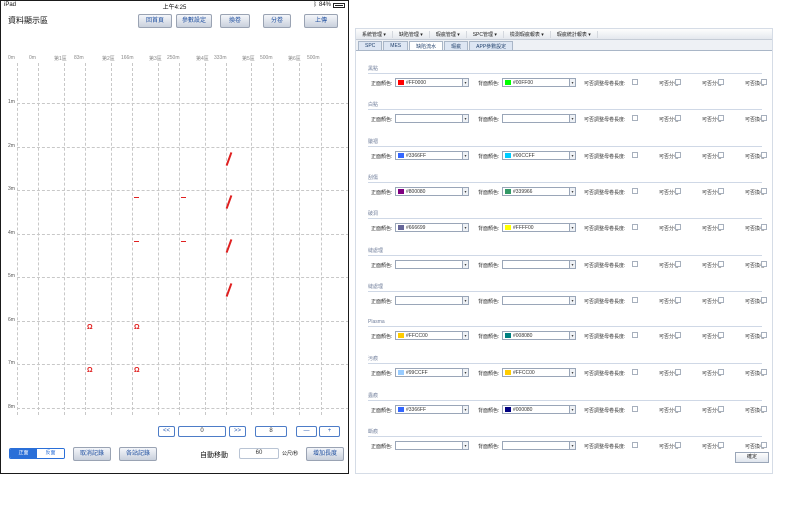  What do you see at coordinates (155, 21) in the screenshot?
I see `home-button: 回首頁` at bounding box center [155, 21].